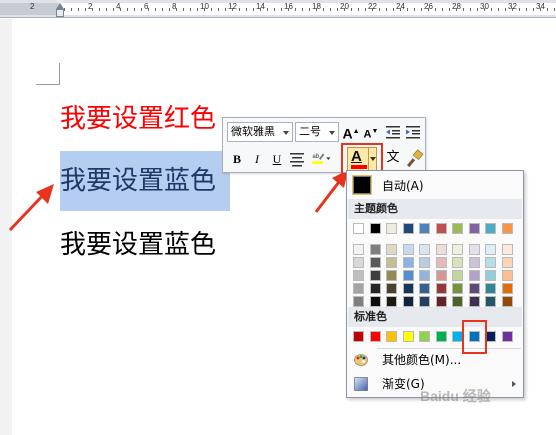 The image size is (556, 435). I want to click on automatic-label: 自动(A), so click(403, 186).